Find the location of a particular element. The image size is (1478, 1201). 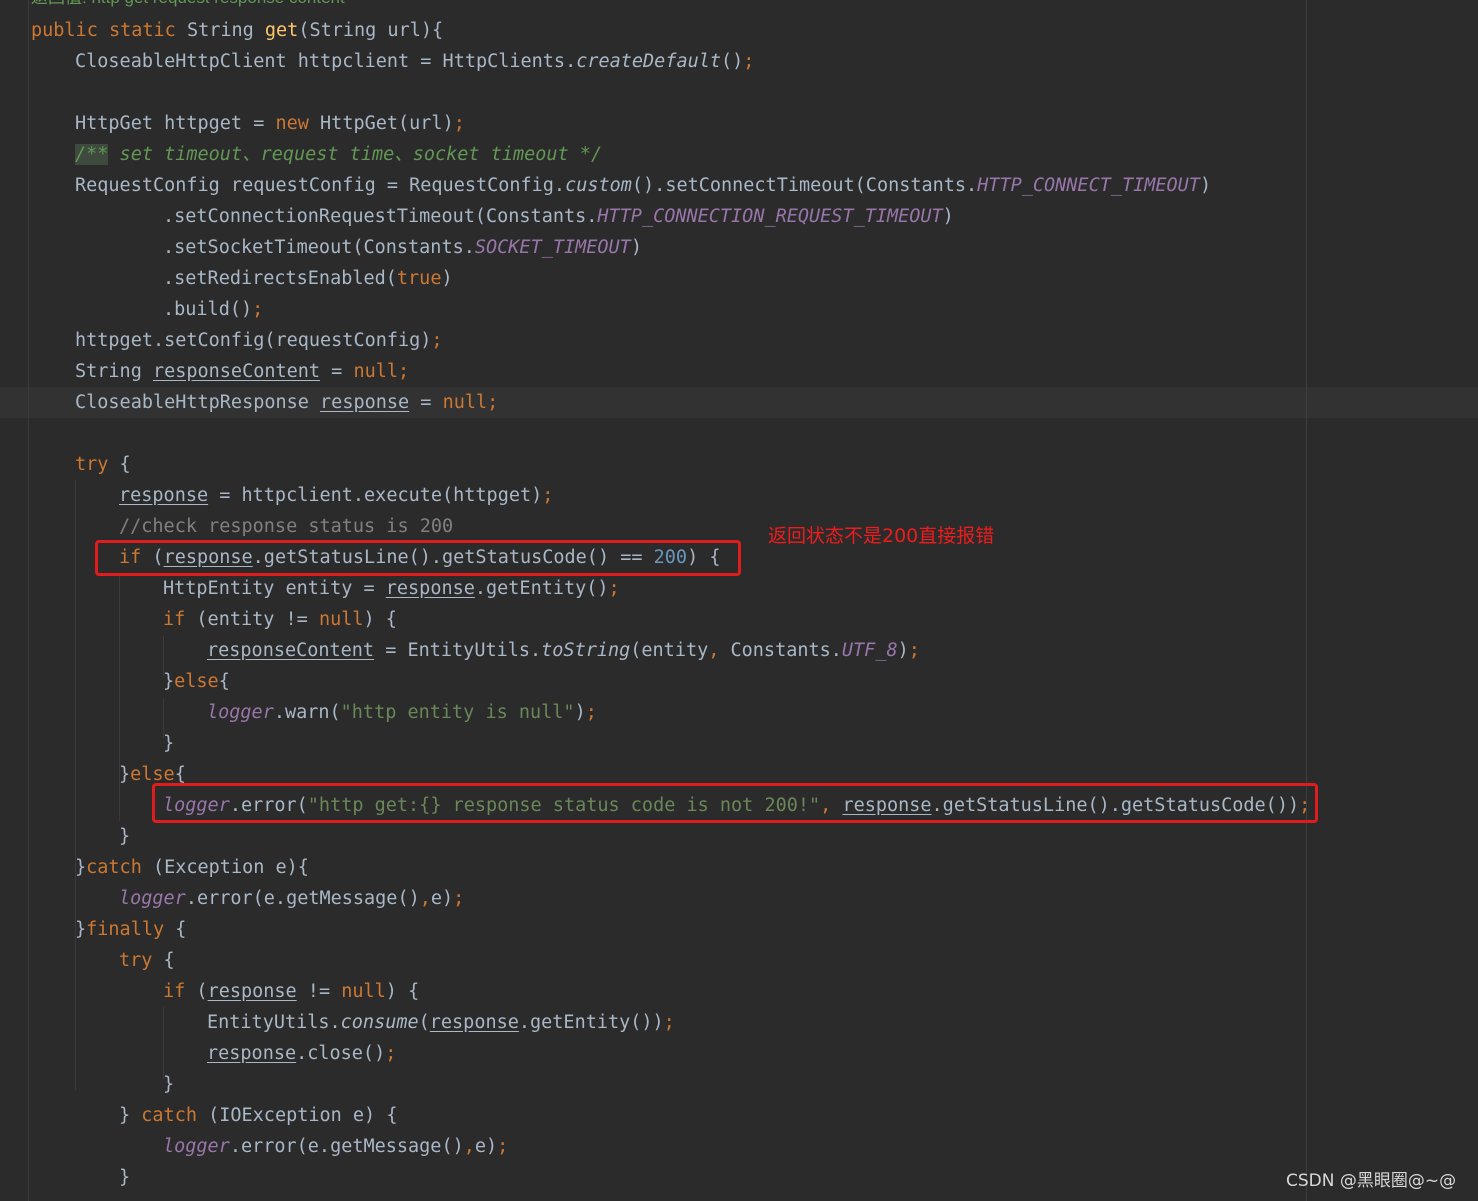

code-line: CloseableHttpResponse response = null; is located at coordinates (286, 402).